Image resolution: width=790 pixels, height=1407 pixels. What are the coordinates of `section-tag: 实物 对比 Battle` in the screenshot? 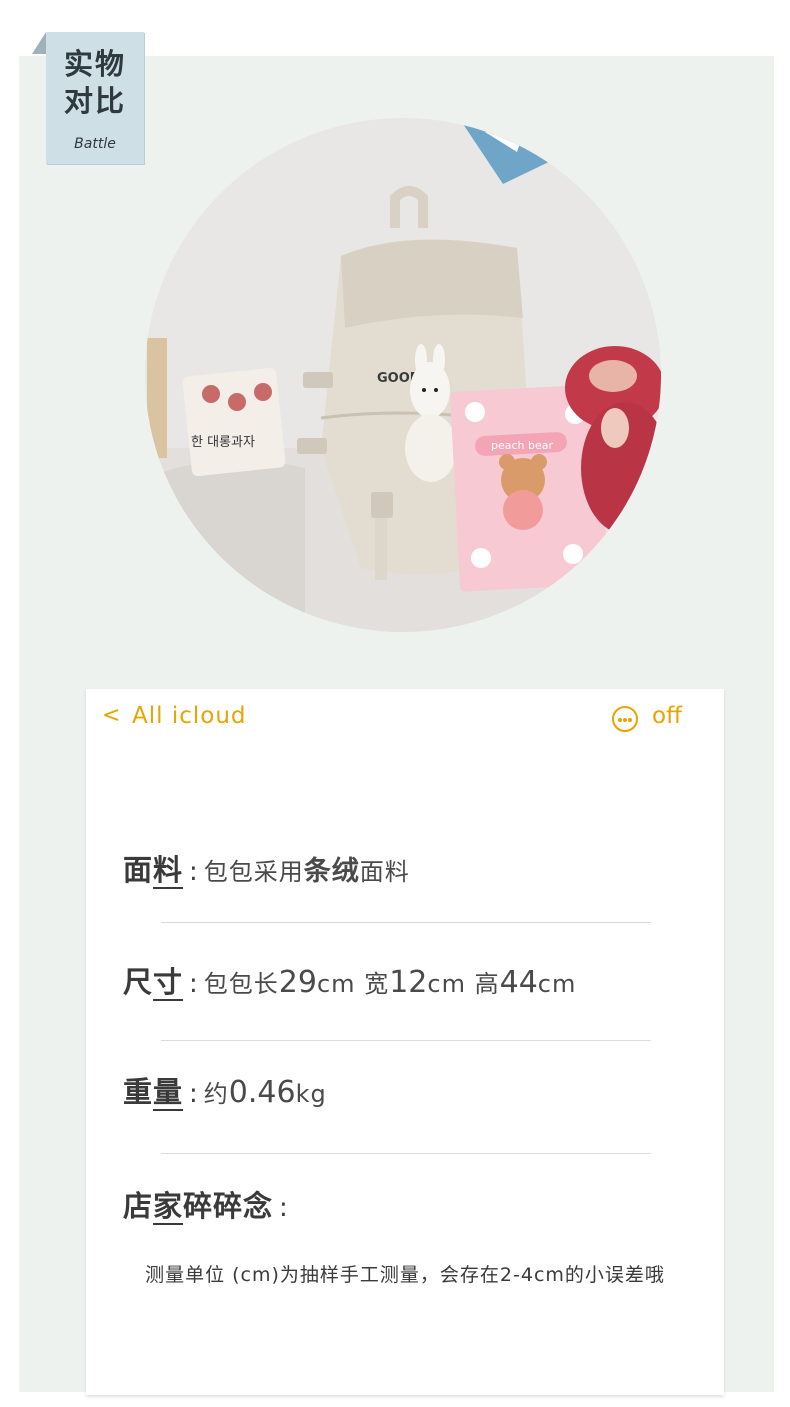 It's located at (95, 98).